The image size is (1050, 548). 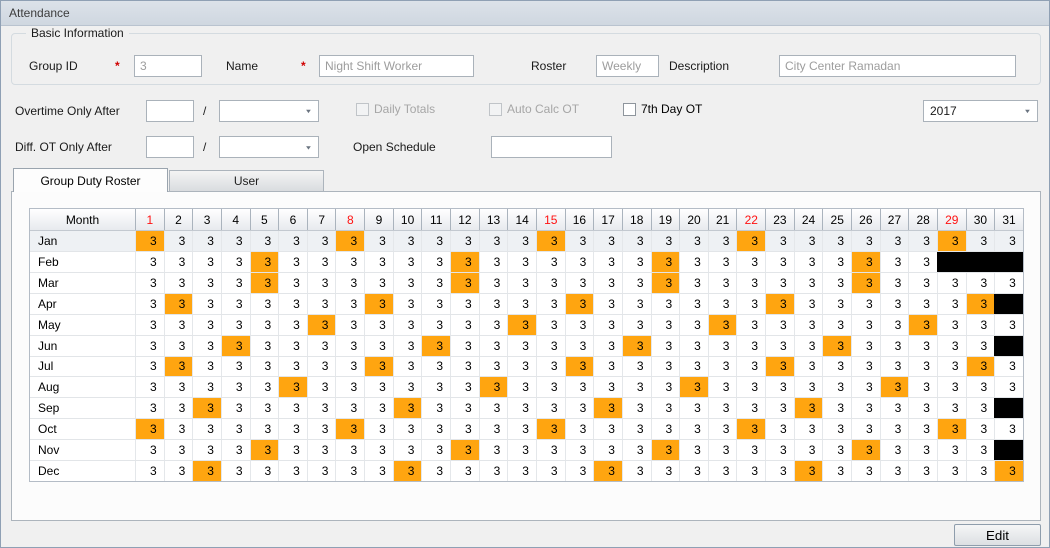 I want to click on shift-cell-nov-24: 3, so click(x=808, y=450).